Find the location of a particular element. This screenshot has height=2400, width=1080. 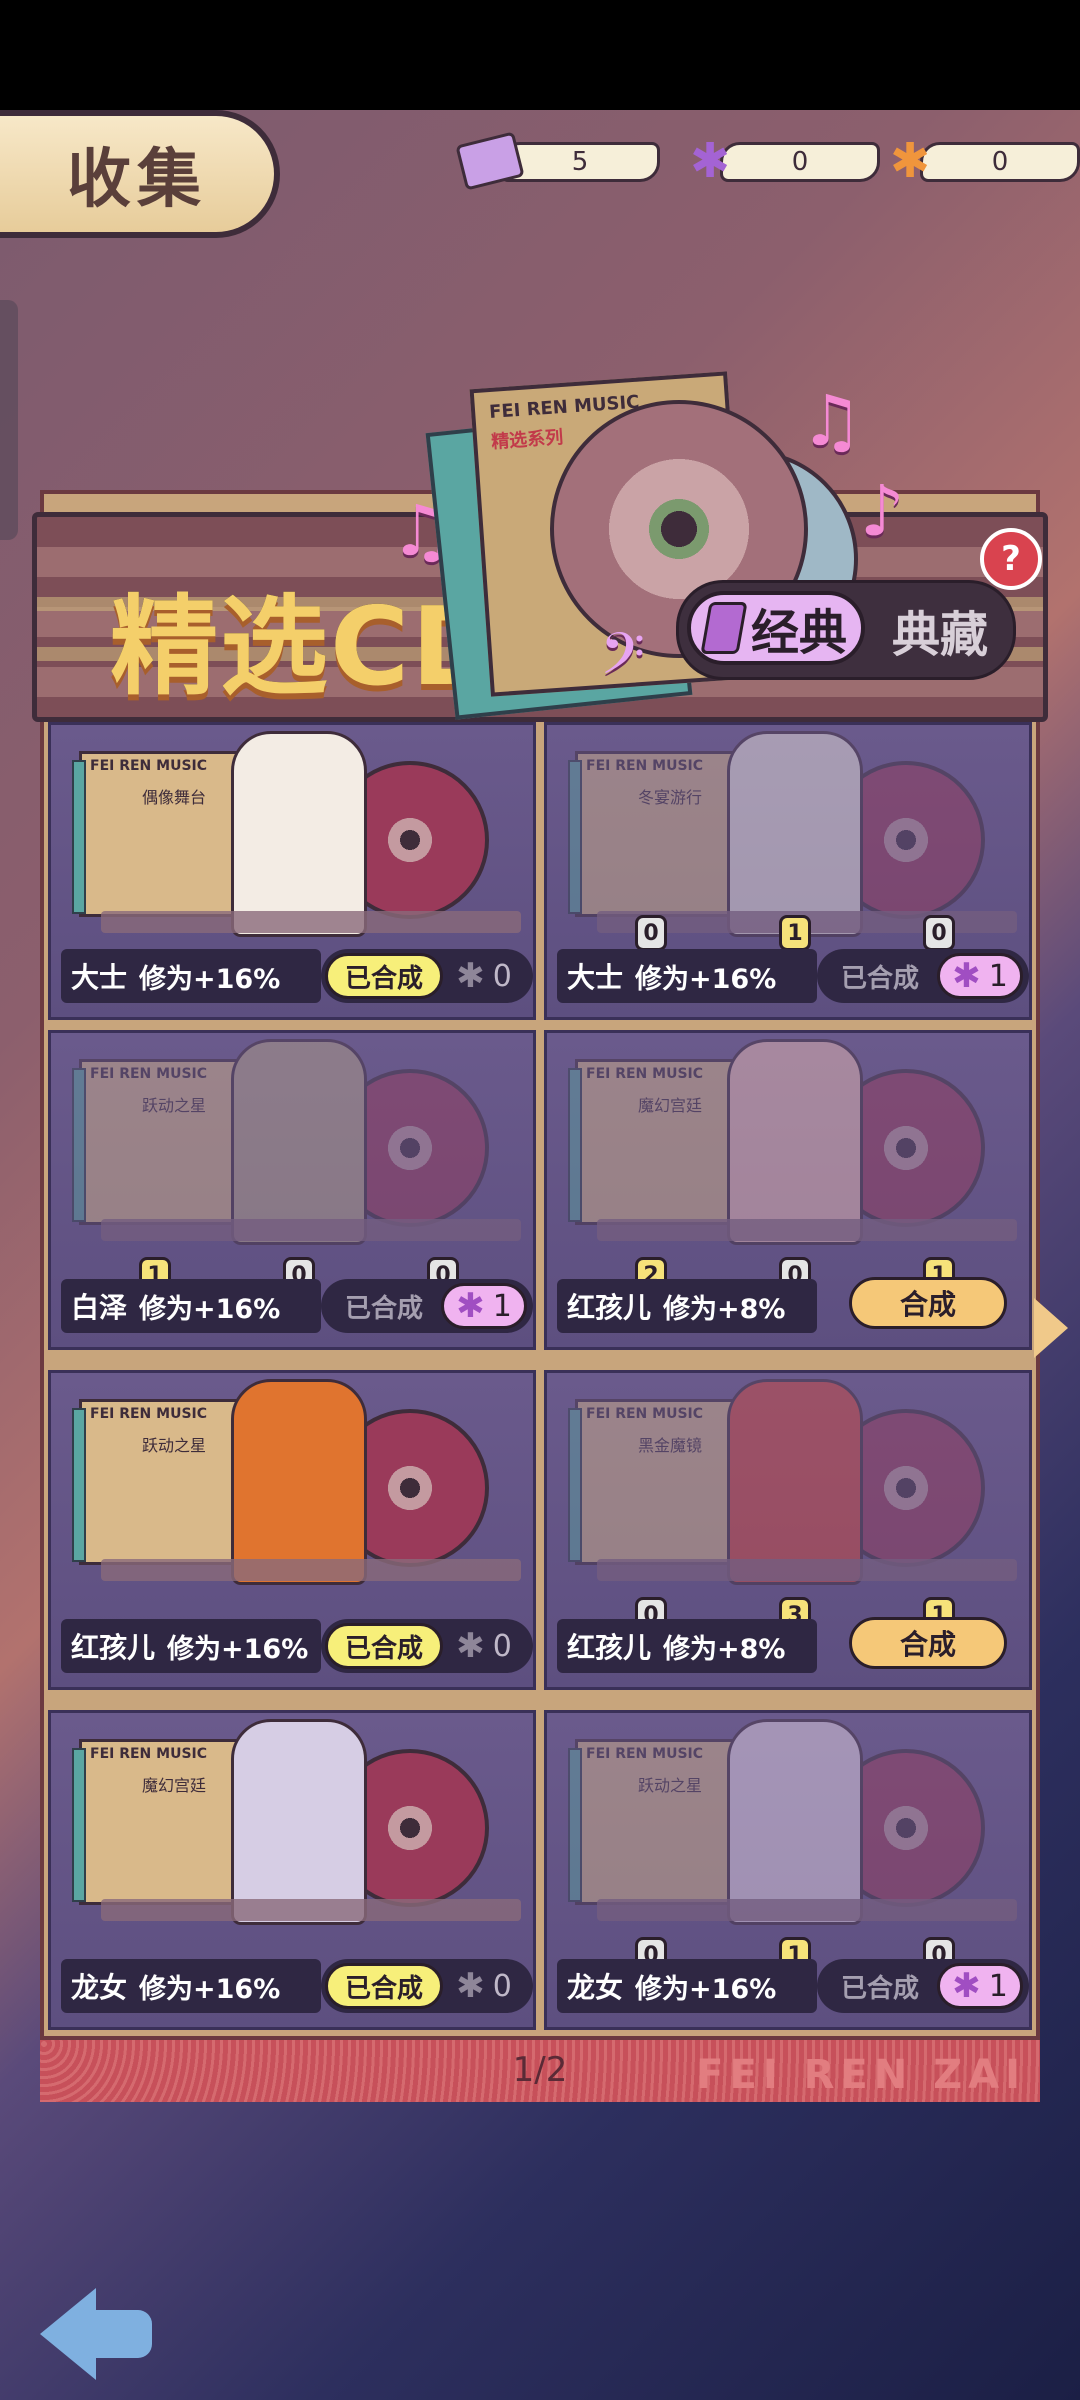

puzzle-purple-icon: ✱ is located at coordinates (710, 161).